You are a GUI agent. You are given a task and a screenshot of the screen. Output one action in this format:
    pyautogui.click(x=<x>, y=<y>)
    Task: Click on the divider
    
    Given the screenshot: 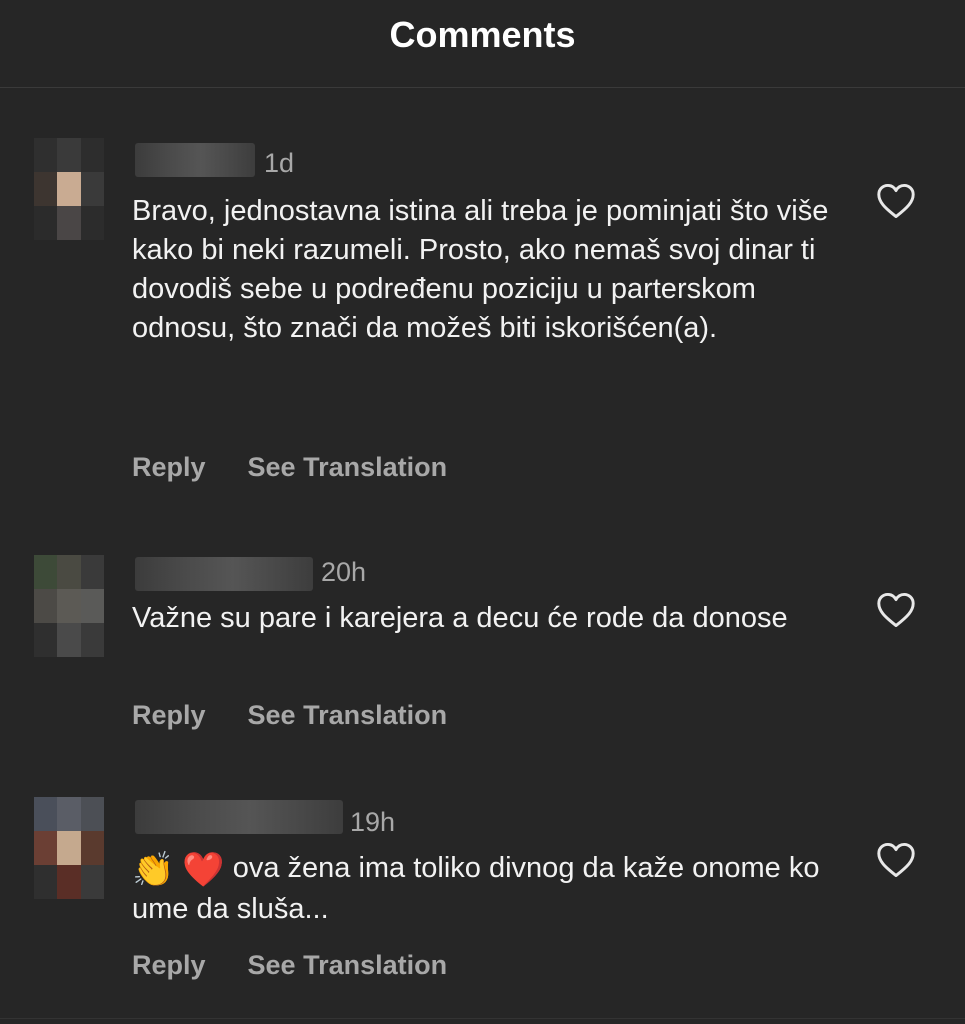 What is the action you would take?
    pyautogui.click(x=482, y=1018)
    